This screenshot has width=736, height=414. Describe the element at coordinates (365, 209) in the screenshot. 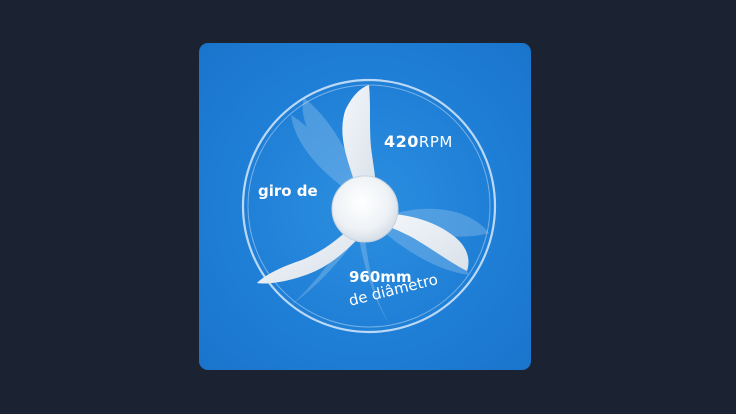

I see `fan-hub` at that location.